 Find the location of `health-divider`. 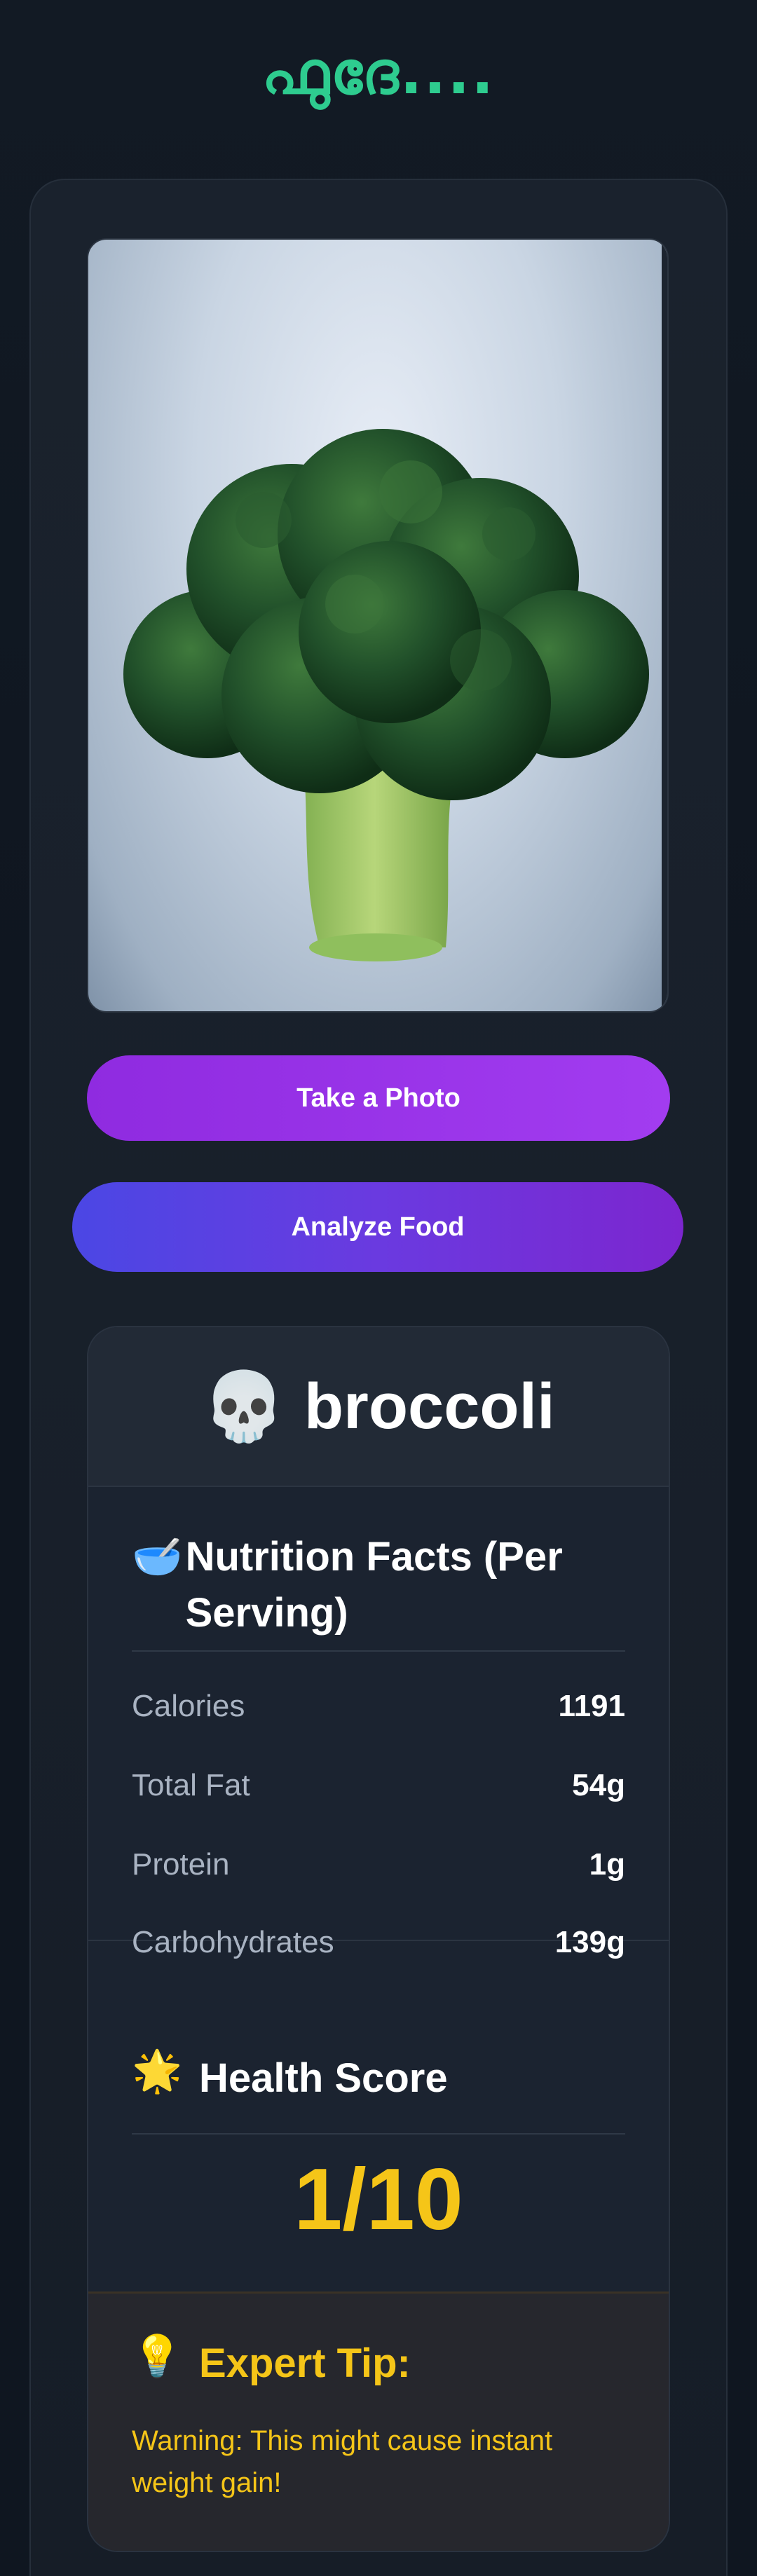

health-divider is located at coordinates (378, 2134).